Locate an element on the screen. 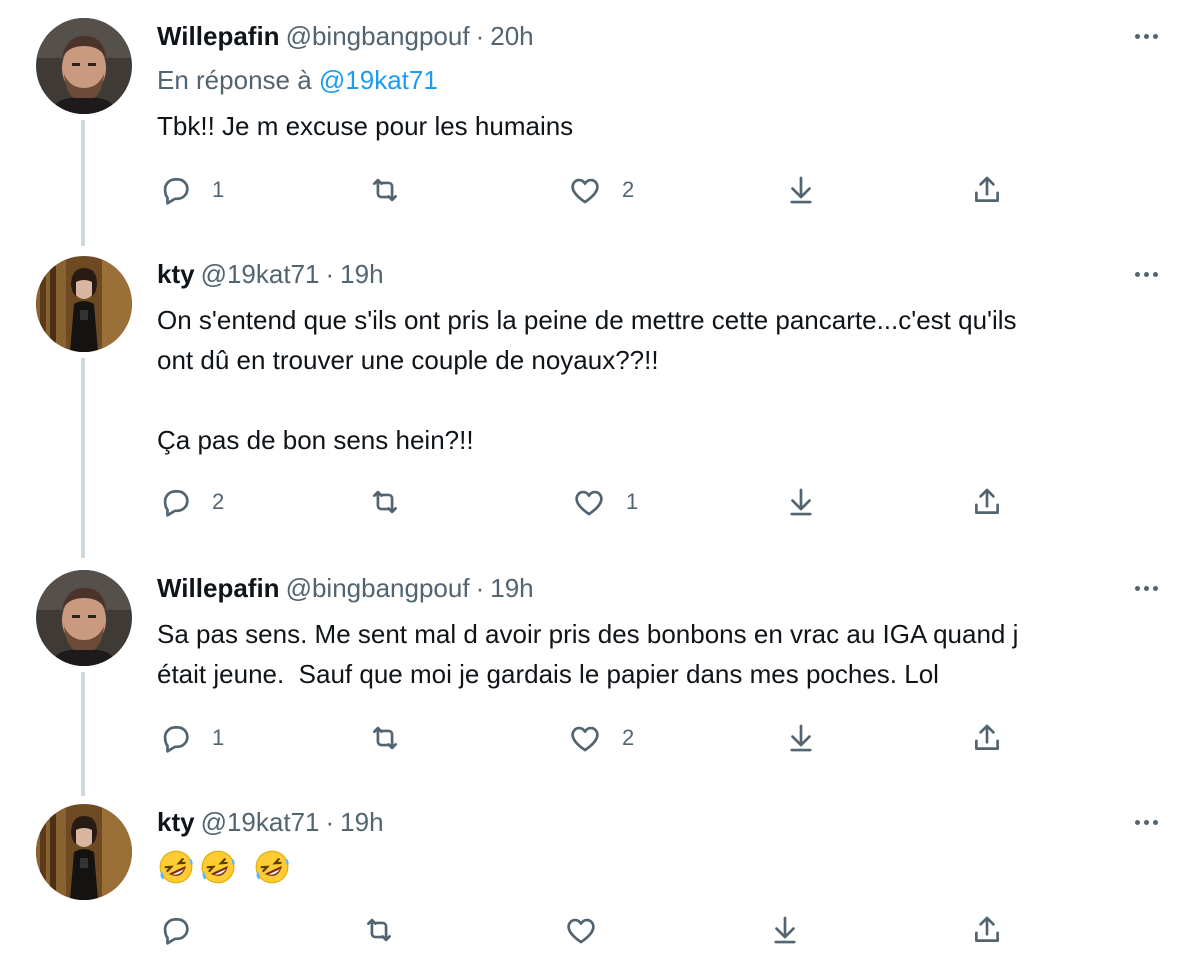  emoji-spacer is located at coordinates (245, 867).